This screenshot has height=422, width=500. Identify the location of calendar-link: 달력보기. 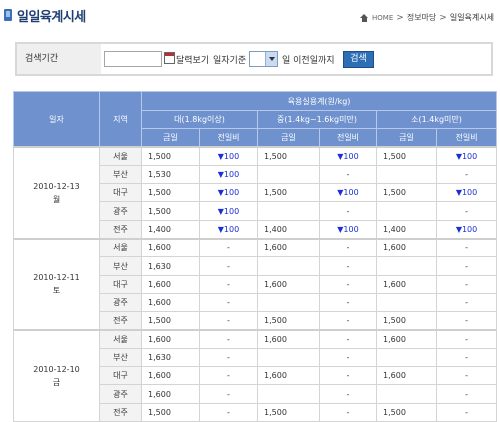
(192, 59).